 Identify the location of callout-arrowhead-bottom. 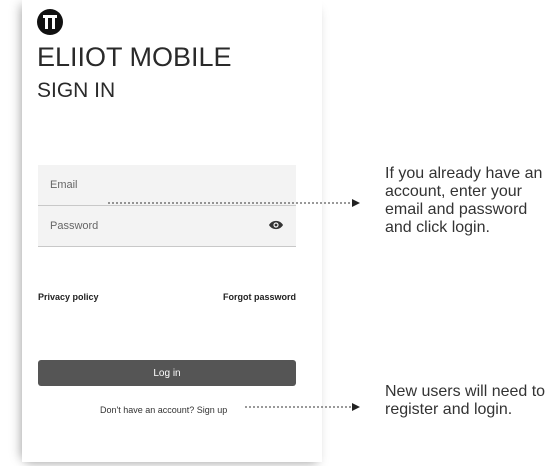
(356, 407).